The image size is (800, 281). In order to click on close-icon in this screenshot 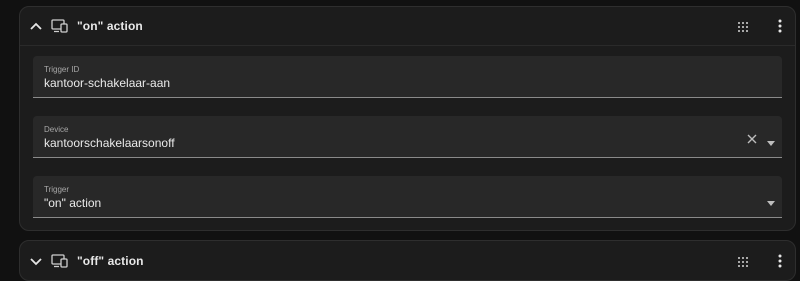, I will do `click(752, 137)`.